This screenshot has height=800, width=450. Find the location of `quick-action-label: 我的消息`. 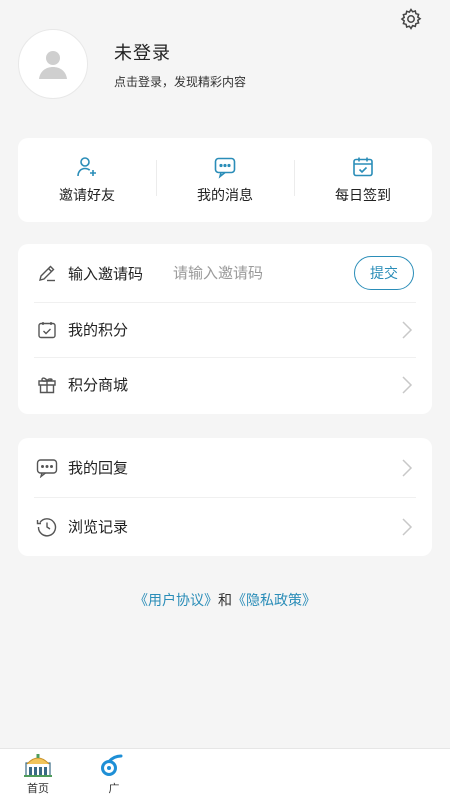

quick-action-label: 我的消息 is located at coordinates (225, 196).